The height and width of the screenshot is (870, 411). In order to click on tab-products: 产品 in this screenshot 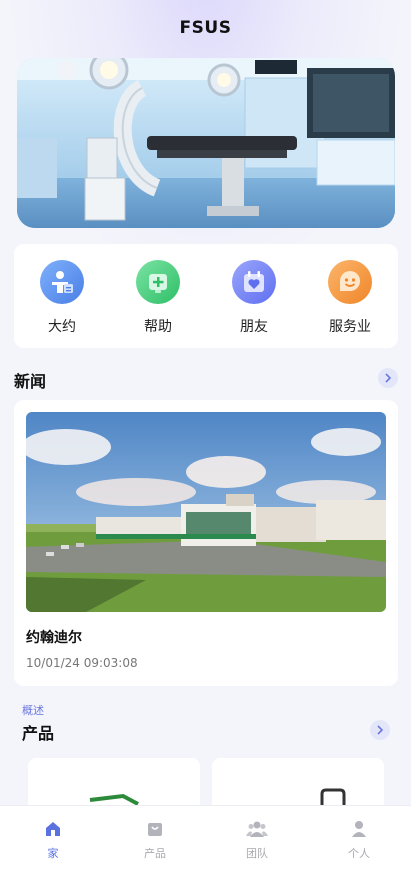, I will do `click(155, 840)`.